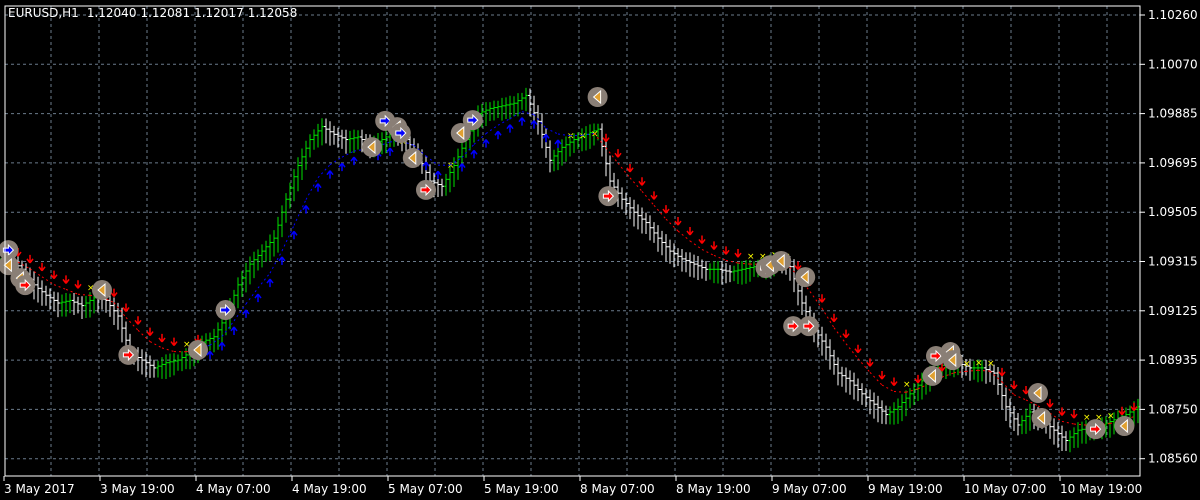 This screenshot has width=1200, height=500. What do you see at coordinates (713, 489) in the screenshot?
I see `time-tick-label: 8 May 19:00` at bounding box center [713, 489].